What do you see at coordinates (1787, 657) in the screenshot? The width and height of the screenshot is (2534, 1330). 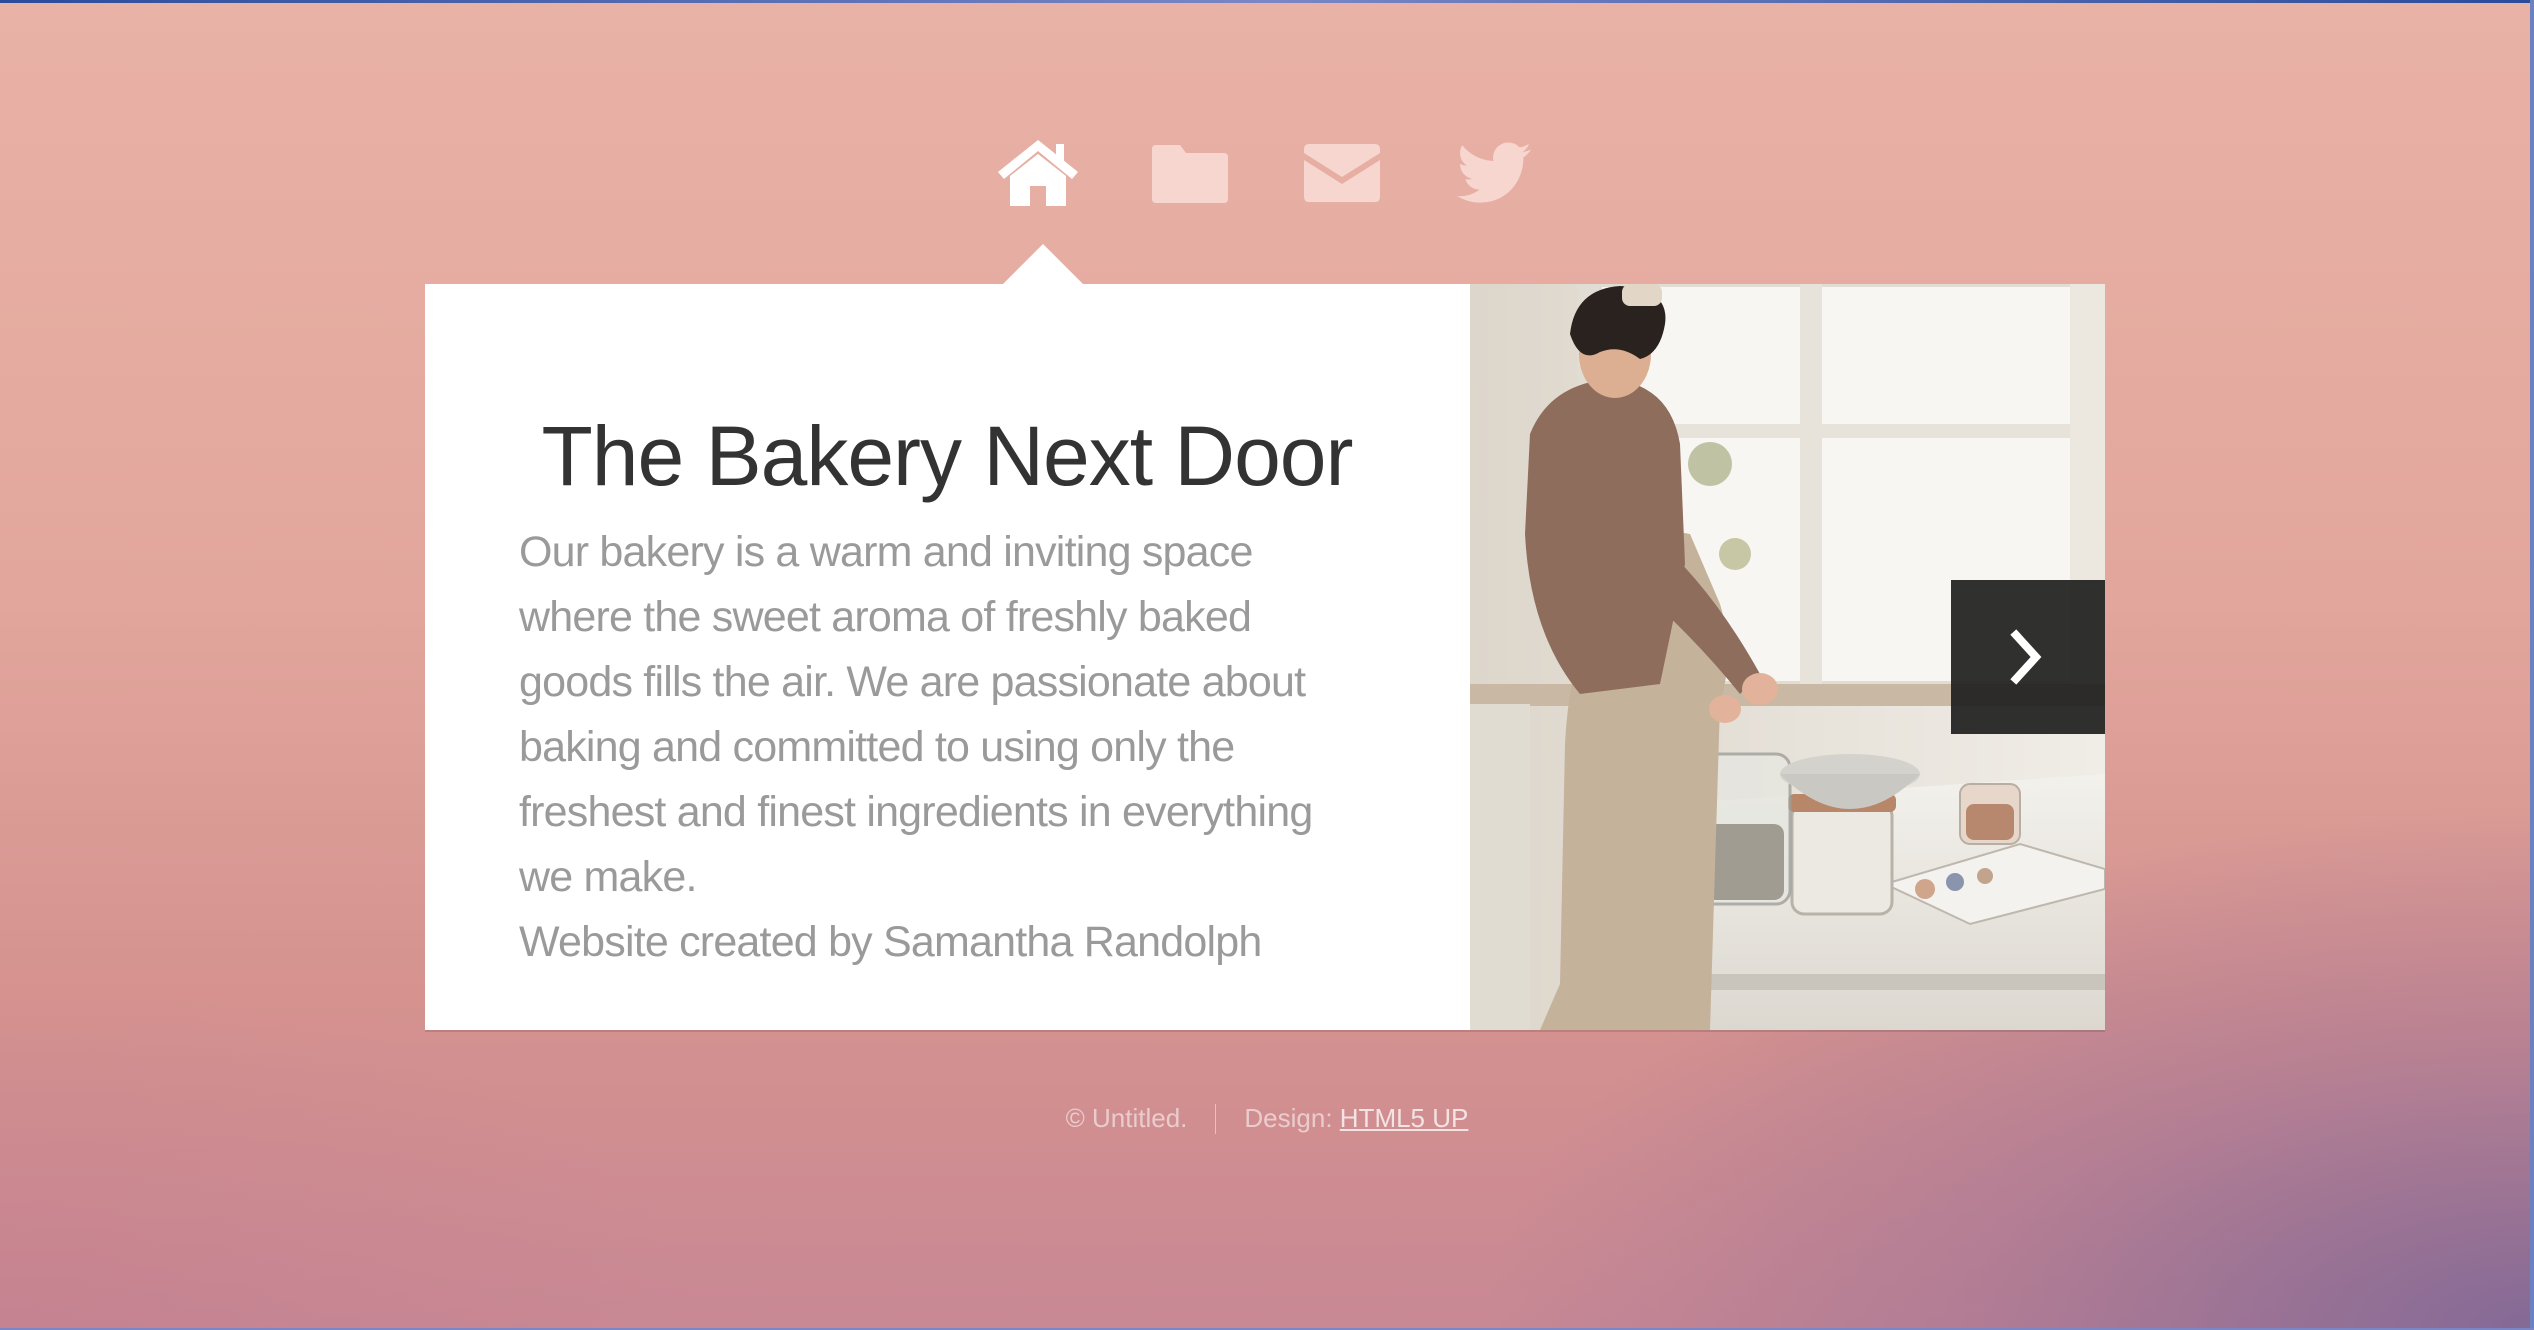 I see `bakery-photo` at bounding box center [1787, 657].